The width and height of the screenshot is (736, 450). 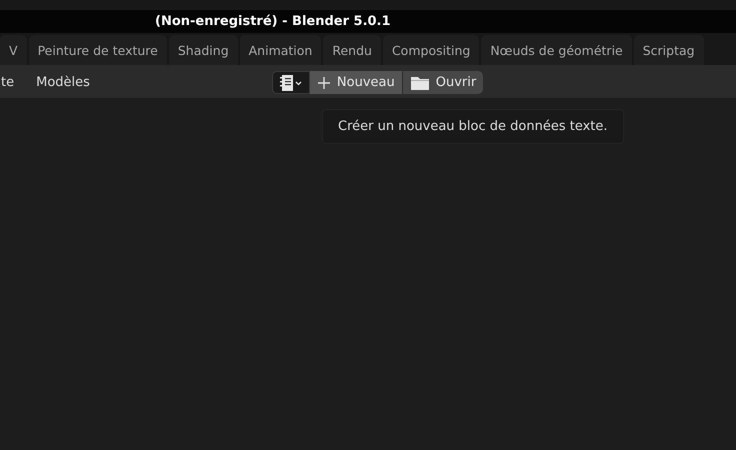 I want to click on workspace-tab: Animation, so click(x=281, y=50).